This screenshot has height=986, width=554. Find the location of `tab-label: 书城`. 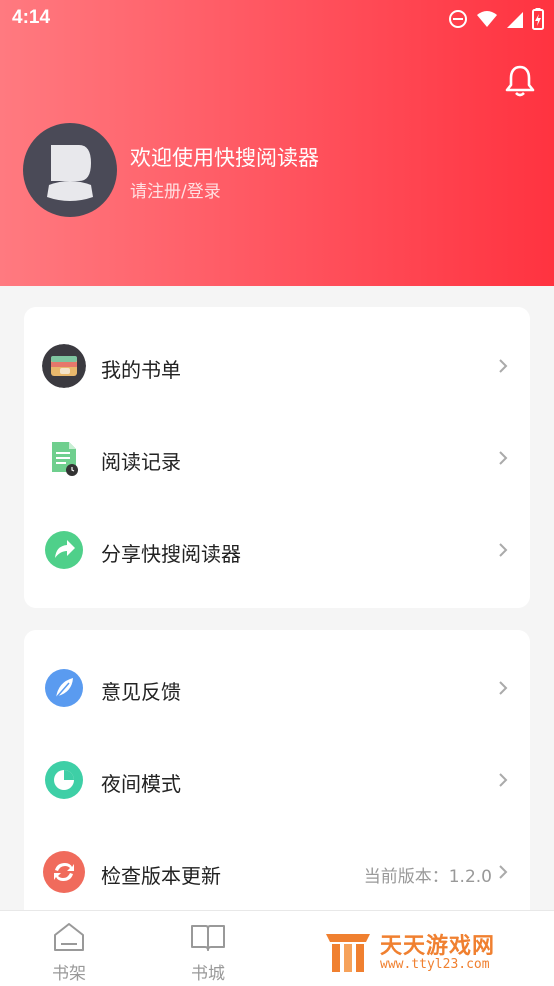

tab-label: 书城 is located at coordinates (208, 974).